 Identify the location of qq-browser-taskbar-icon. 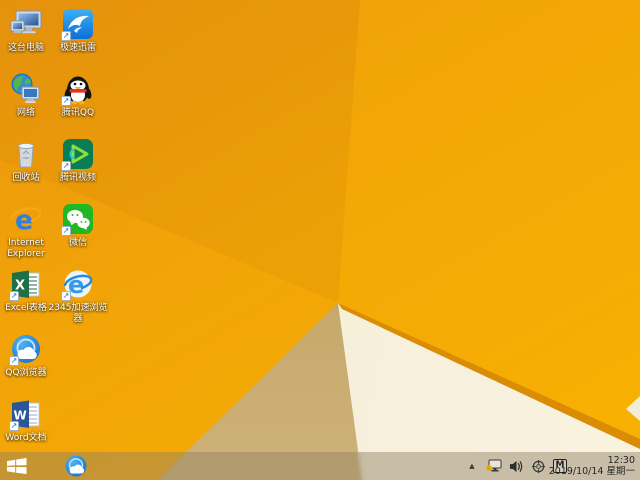
(76, 466).